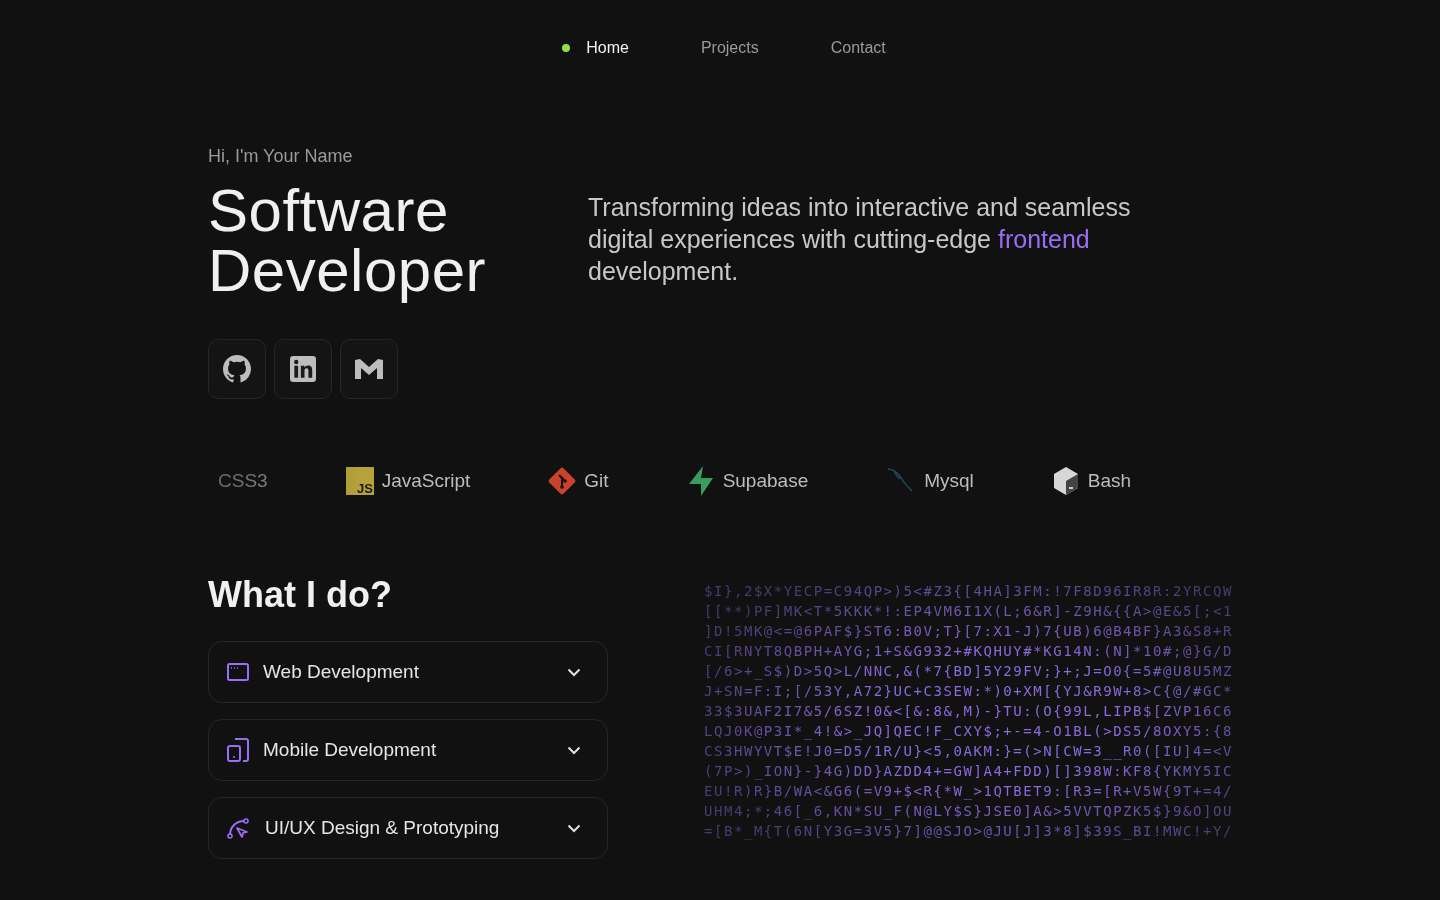  I want to click on tech-label: JavaScript, so click(426, 481).